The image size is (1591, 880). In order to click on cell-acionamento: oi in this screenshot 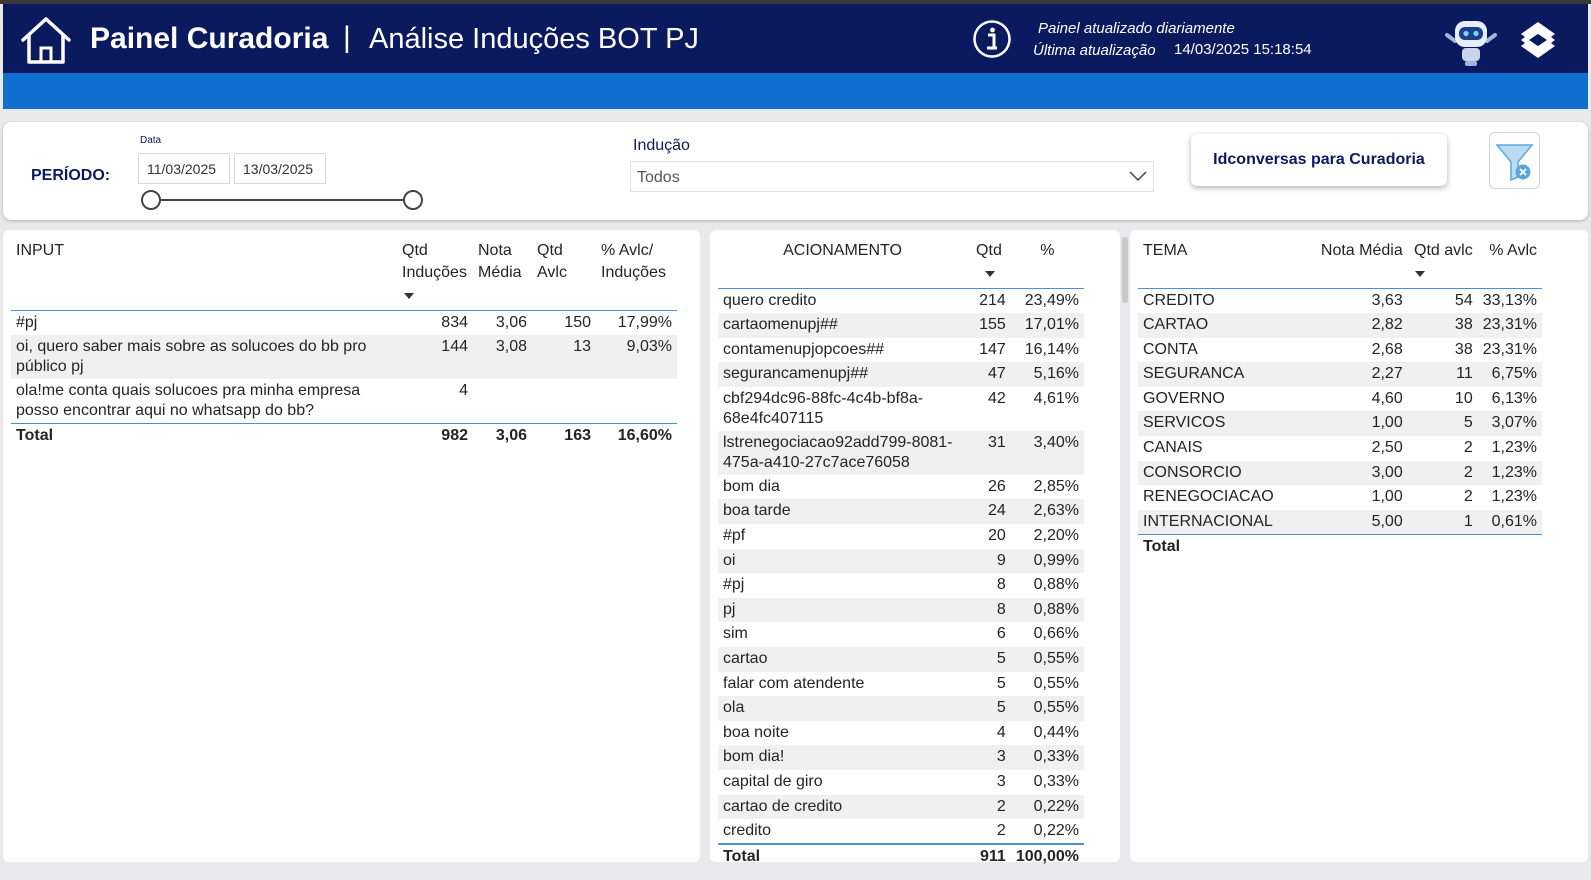, I will do `click(843, 561)`.